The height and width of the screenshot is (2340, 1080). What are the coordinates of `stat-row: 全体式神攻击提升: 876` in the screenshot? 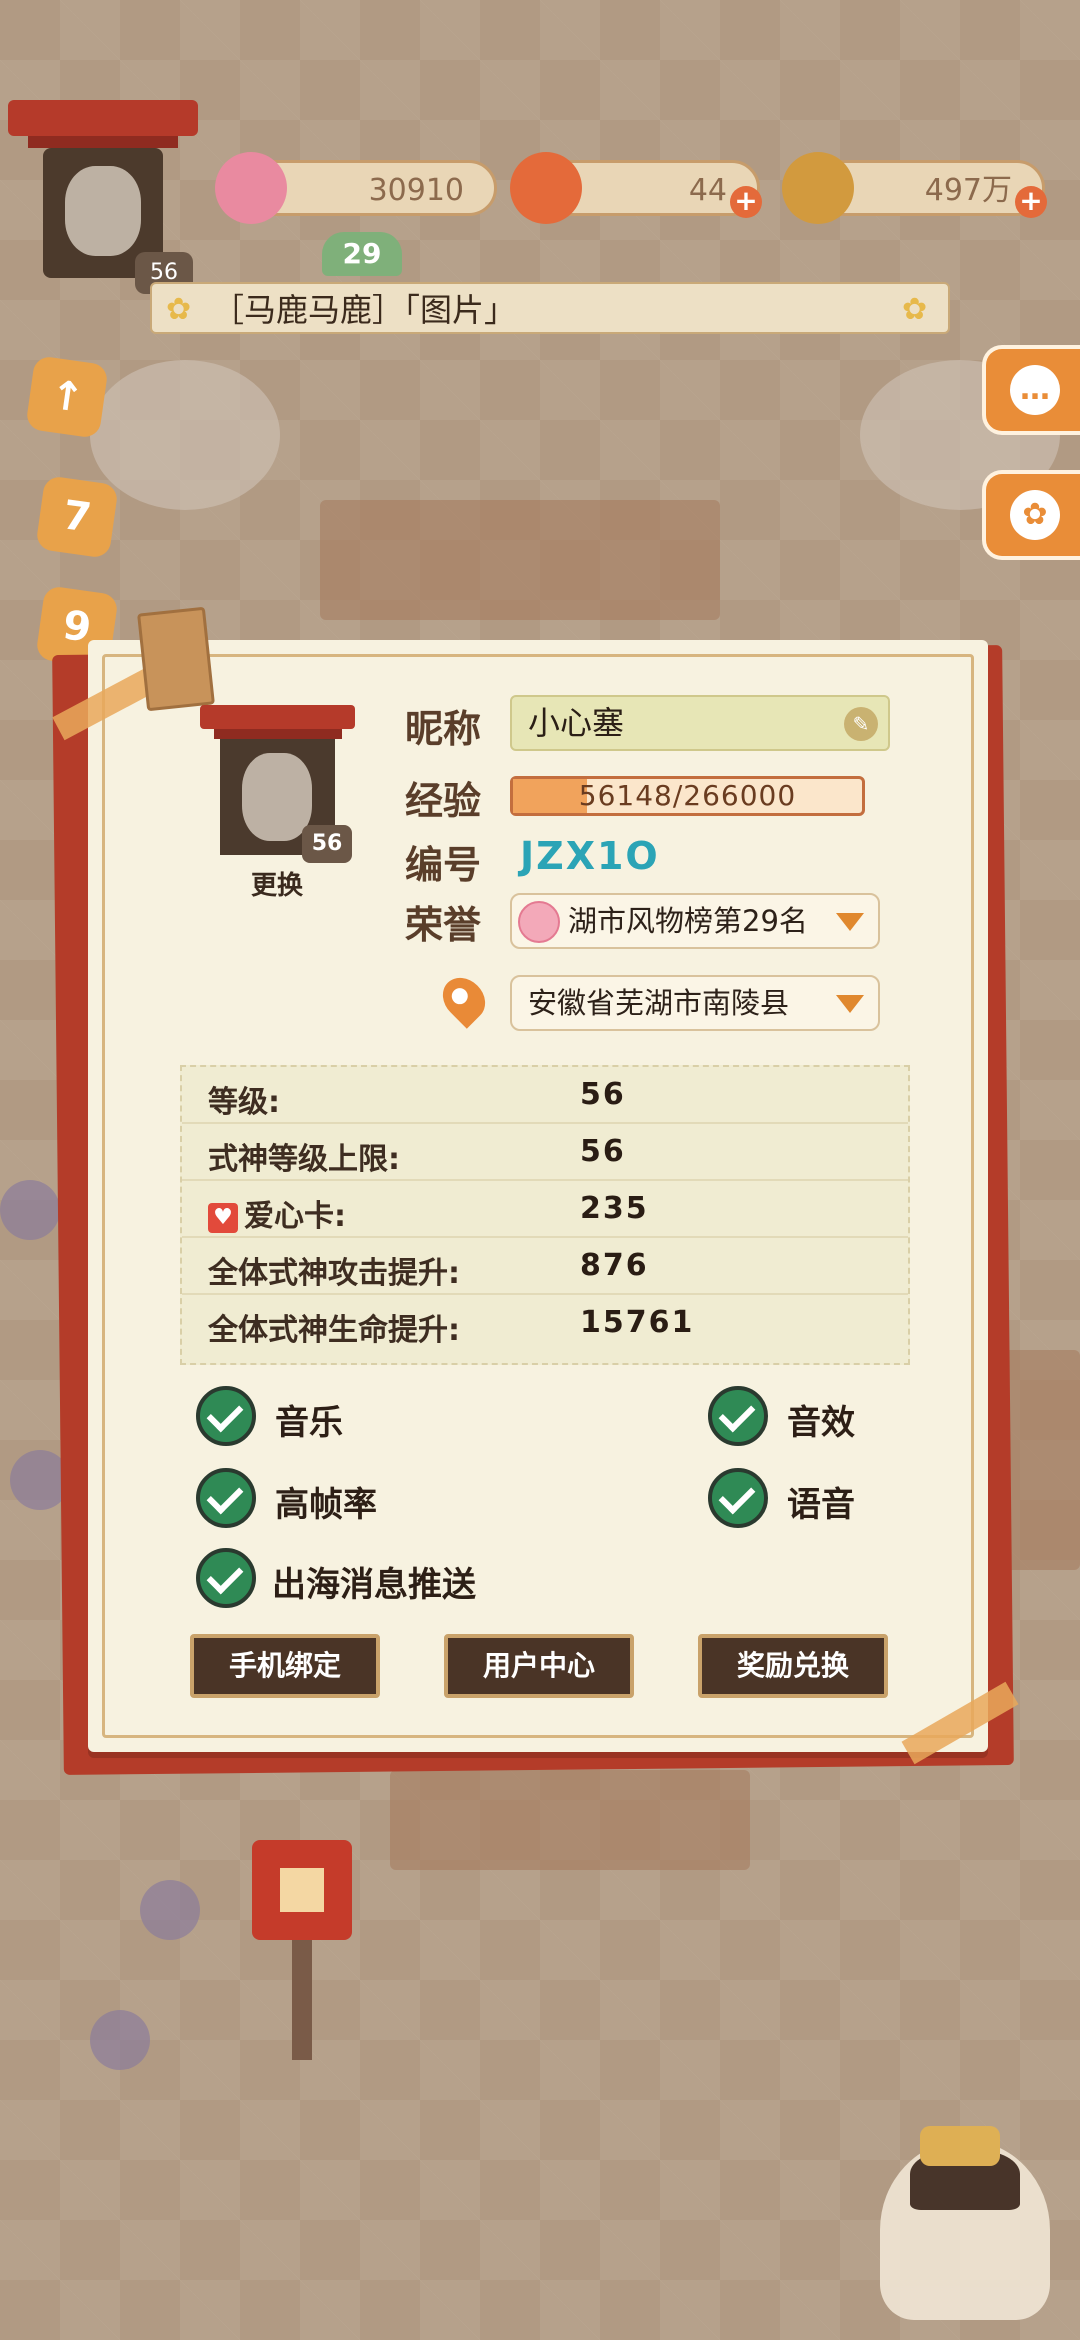 It's located at (545, 1266).